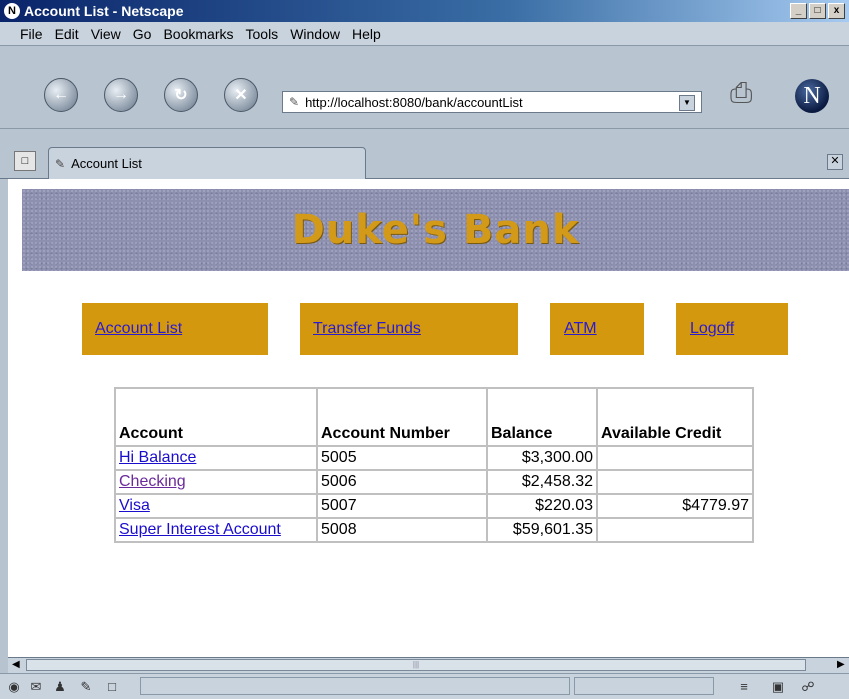 The image size is (849, 699). I want to click on scroll-thumb: |||, so click(416, 665).